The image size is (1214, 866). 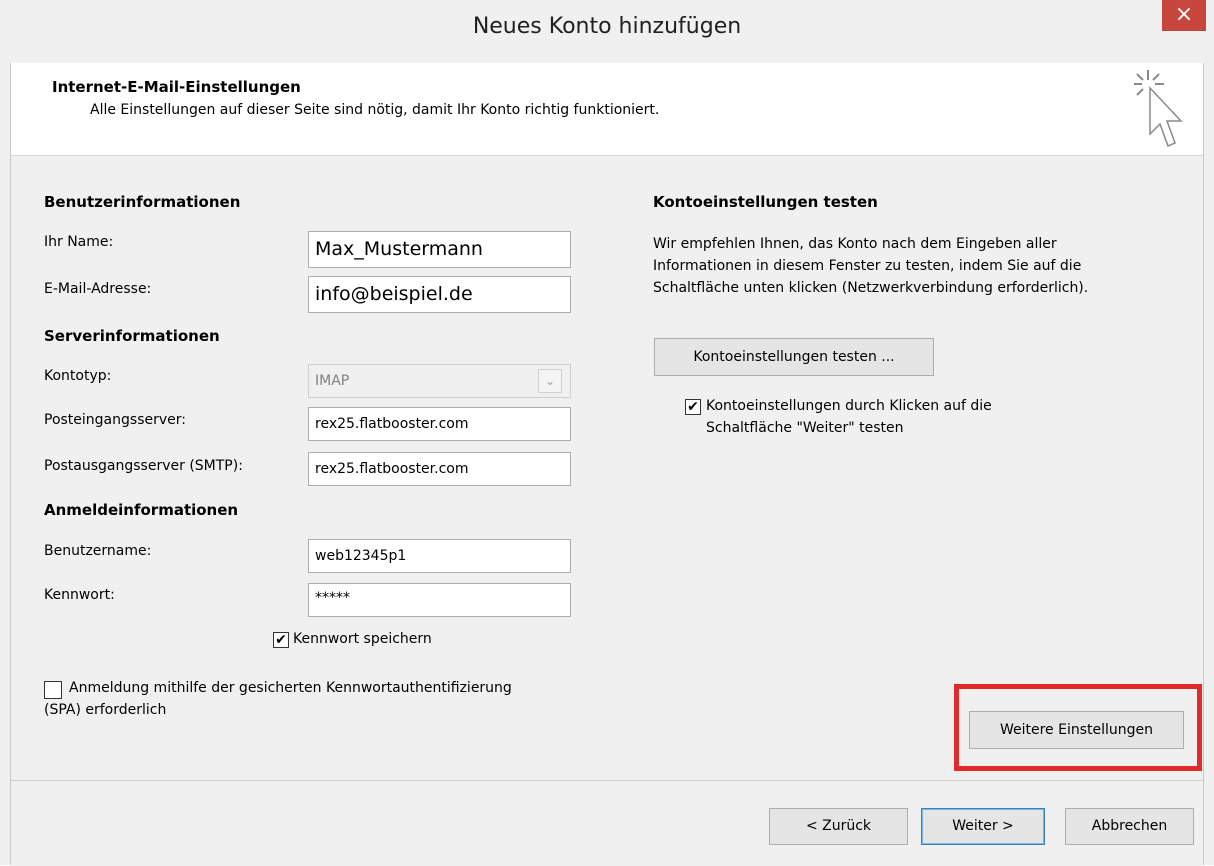 What do you see at coordinates (5, 464) in the screenshot?
I see `window-frame-left` at bounding box center [5, 464].